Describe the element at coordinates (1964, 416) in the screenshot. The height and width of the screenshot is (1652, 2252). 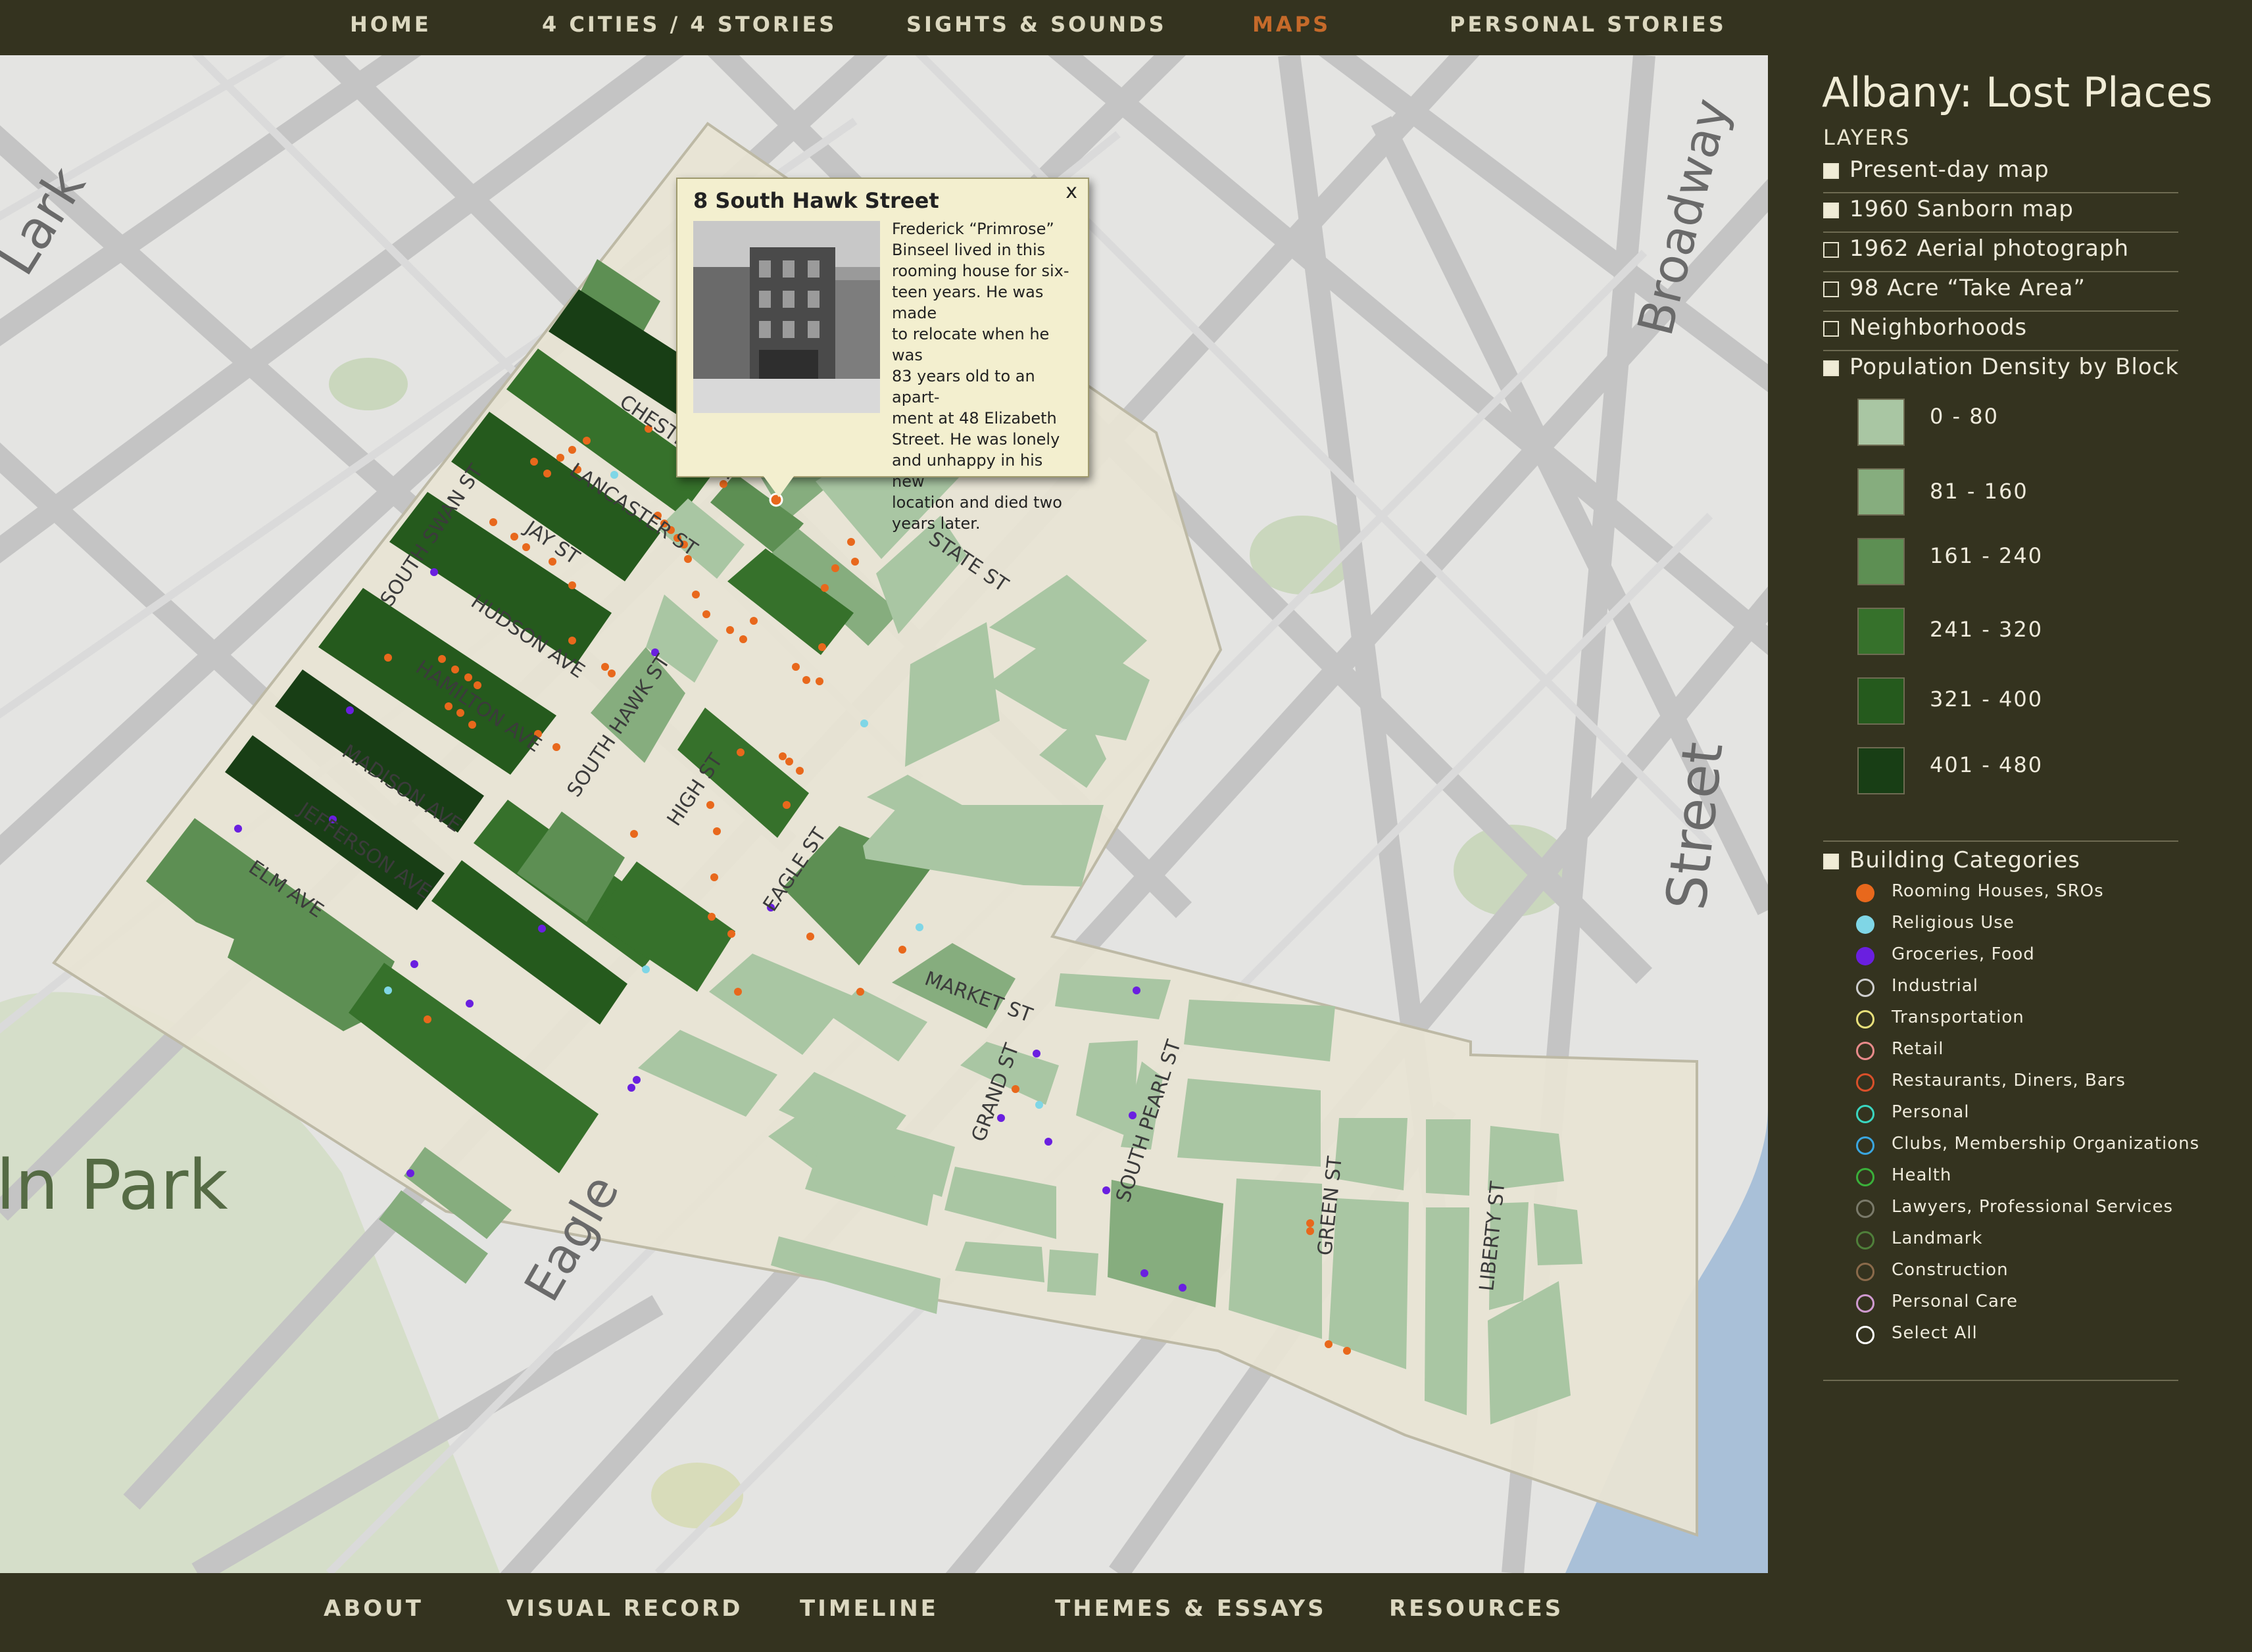
I see `density-label: 0 - 80` at that location.